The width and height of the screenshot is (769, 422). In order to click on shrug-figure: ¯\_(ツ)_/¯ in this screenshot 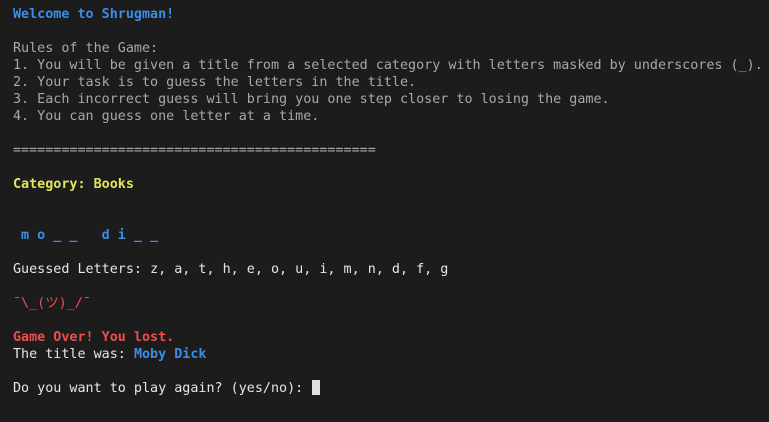, I will do `click(52, 303)`.